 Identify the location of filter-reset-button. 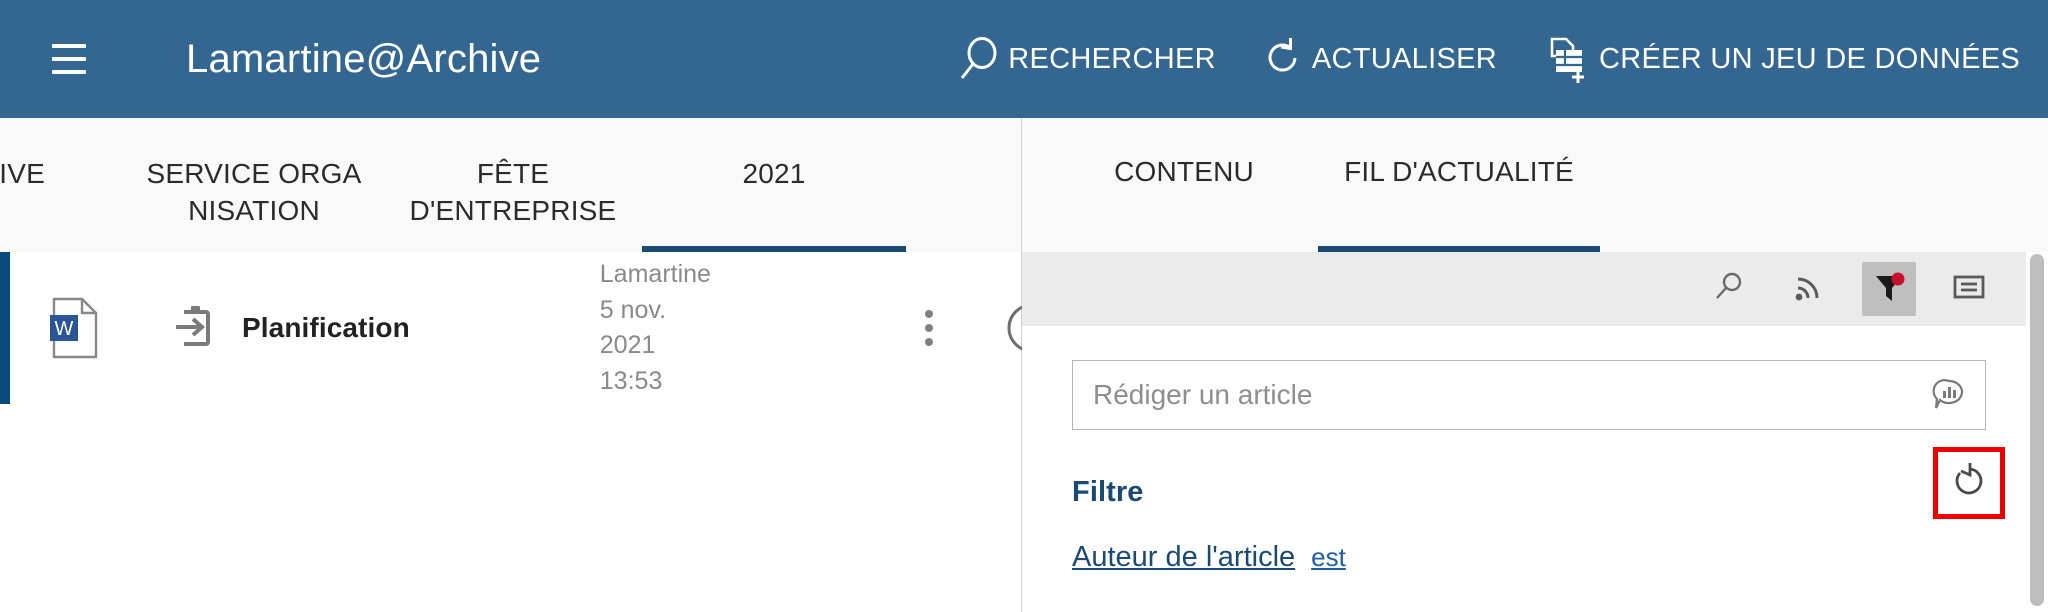
(1969, 483).